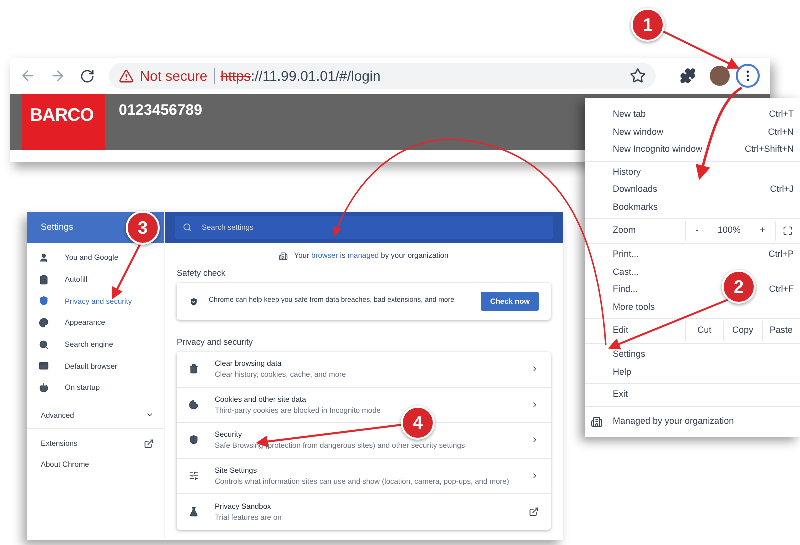 The image size is (800, 545). What do you see at coordinates (620, 395) in the screenshot?
I see `menu-item: Exit` at bounding box center [620, 395].